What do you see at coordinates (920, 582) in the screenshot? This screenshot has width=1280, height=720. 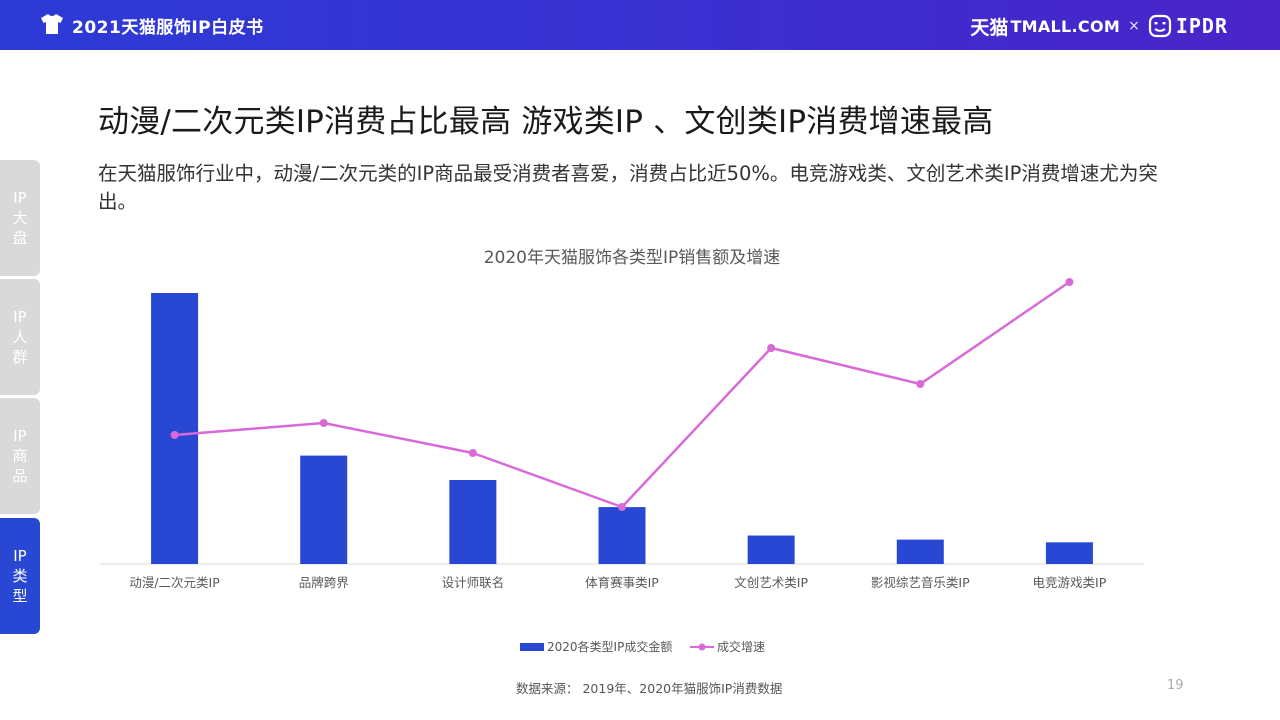 I see `x-tick-label: 影视综艺音乐类IP` at bounding box center [920, 582].